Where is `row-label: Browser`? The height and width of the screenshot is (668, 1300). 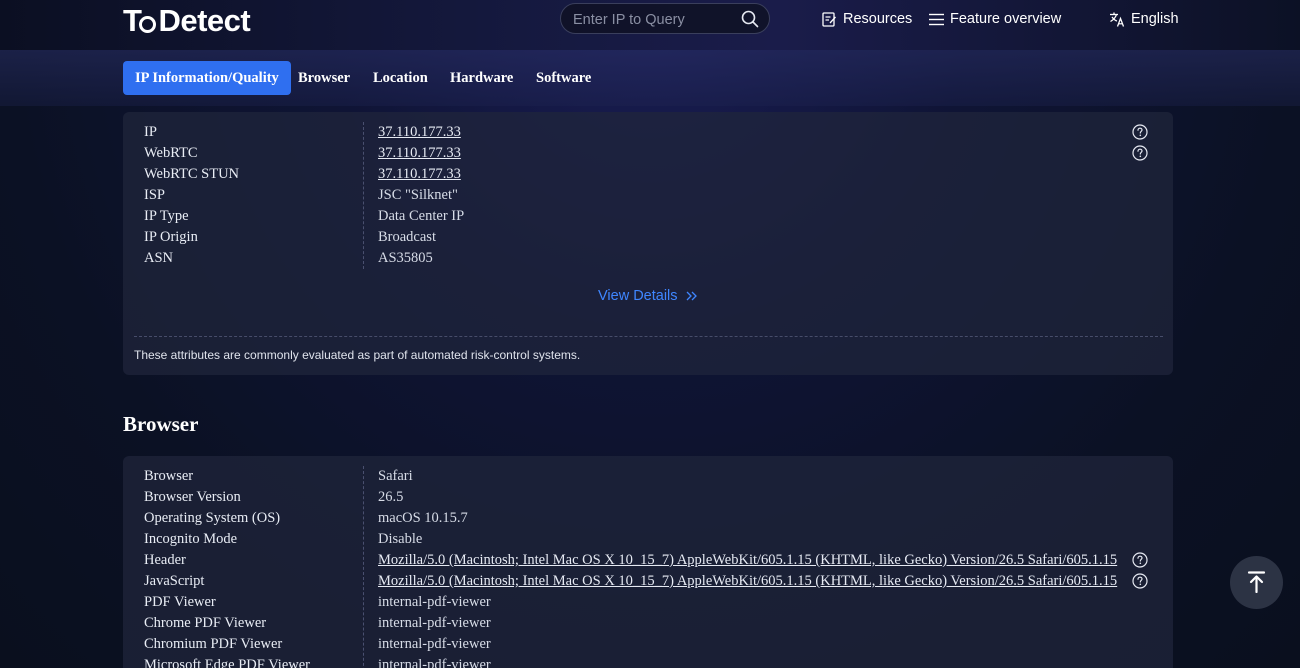 row-label: Browser is located at coordinates (169, 476).